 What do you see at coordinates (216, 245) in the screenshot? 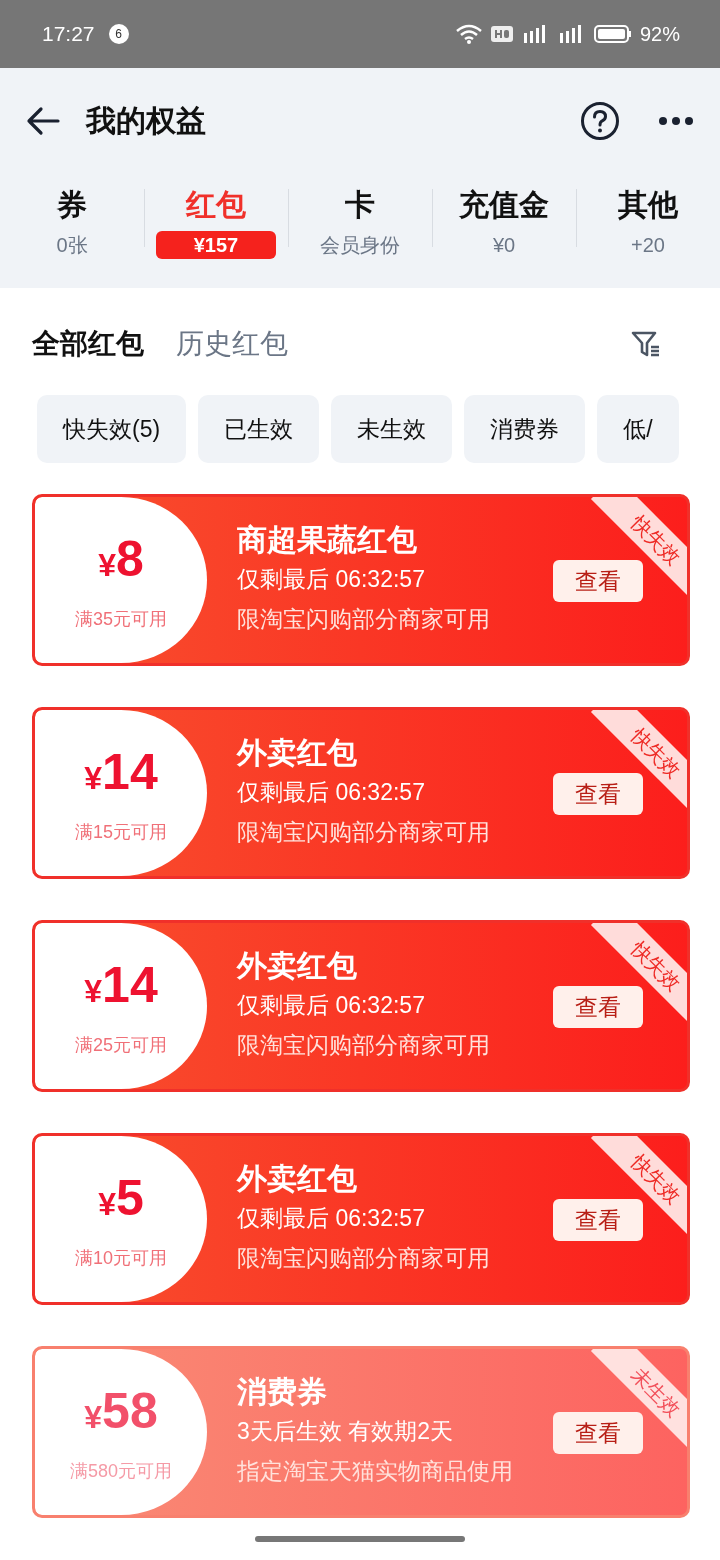
I see `amount-badge: ¥157` at bounding box center [216, 245].